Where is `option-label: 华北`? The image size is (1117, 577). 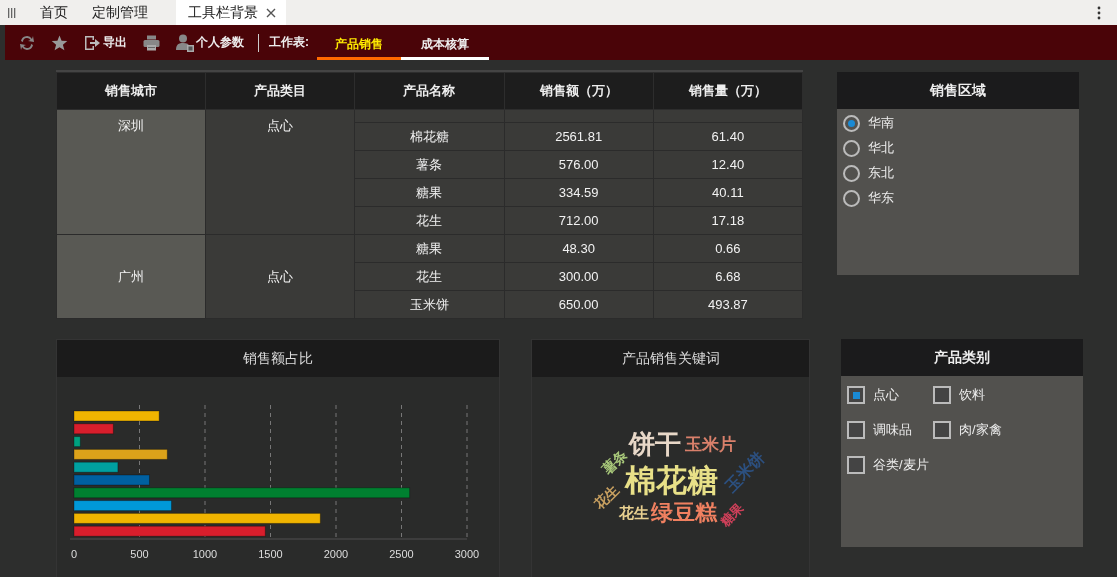
option-label: 华北 is located at coordinates (881, 148).